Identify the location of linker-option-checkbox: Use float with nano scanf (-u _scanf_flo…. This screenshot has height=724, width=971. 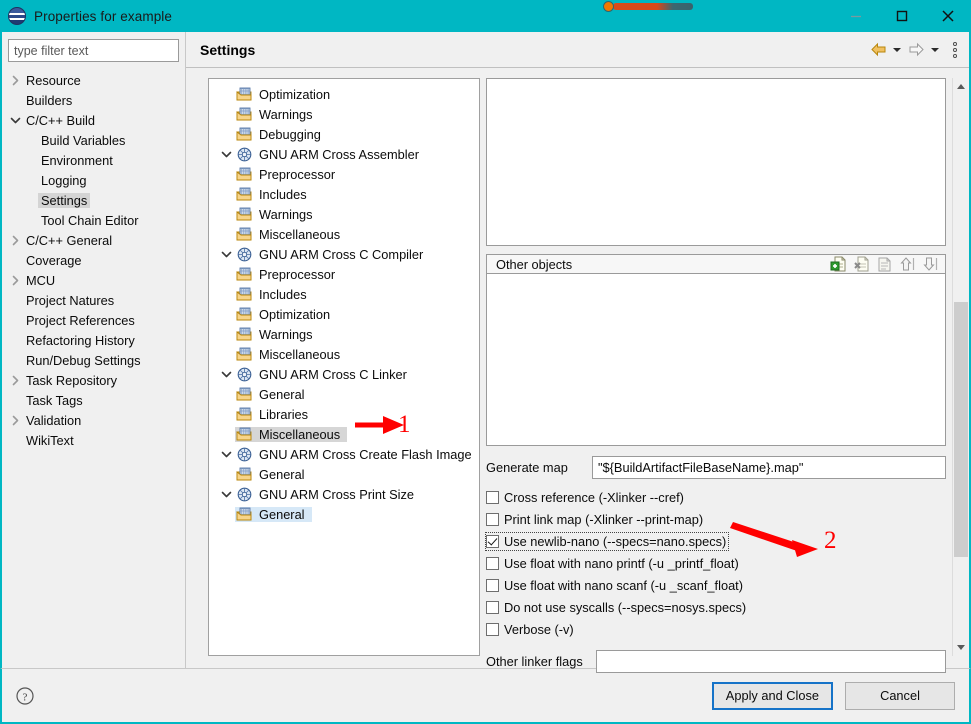
(716, 585).